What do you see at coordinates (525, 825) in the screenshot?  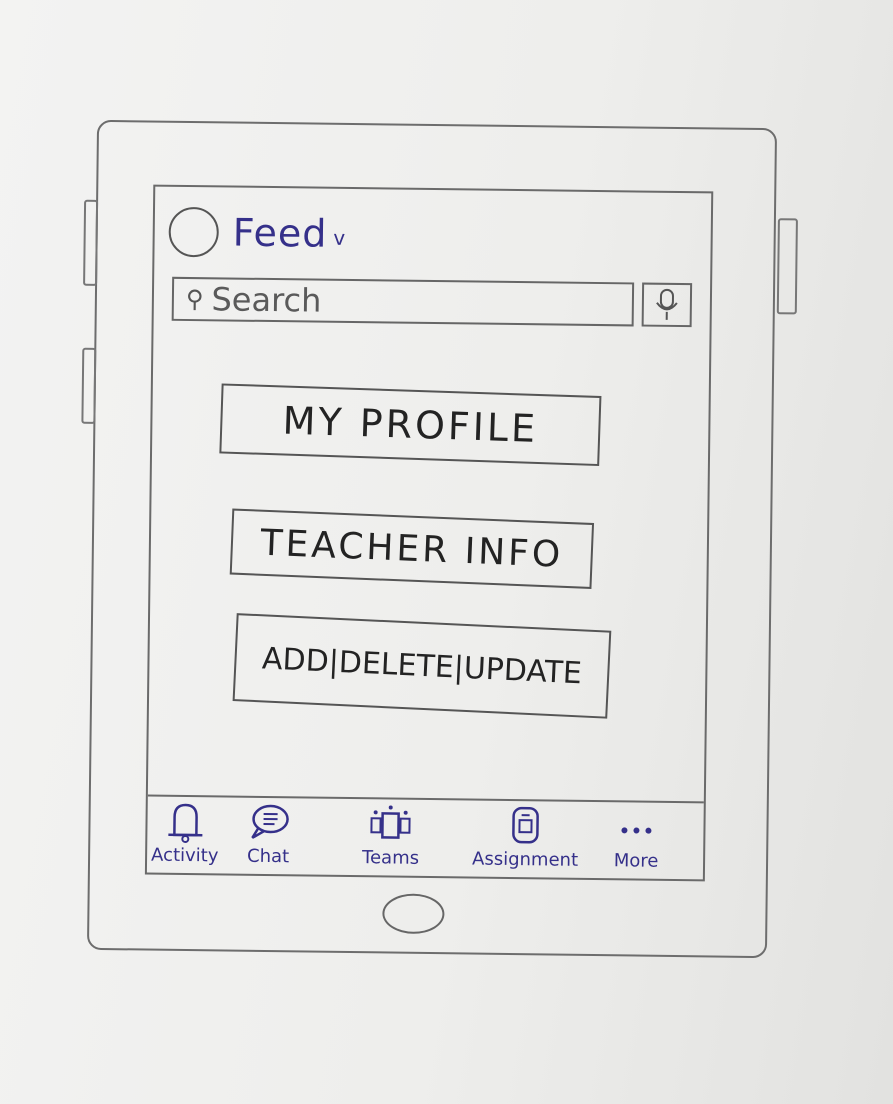 I see `assignment-icon` at bounding box center [525, 825].